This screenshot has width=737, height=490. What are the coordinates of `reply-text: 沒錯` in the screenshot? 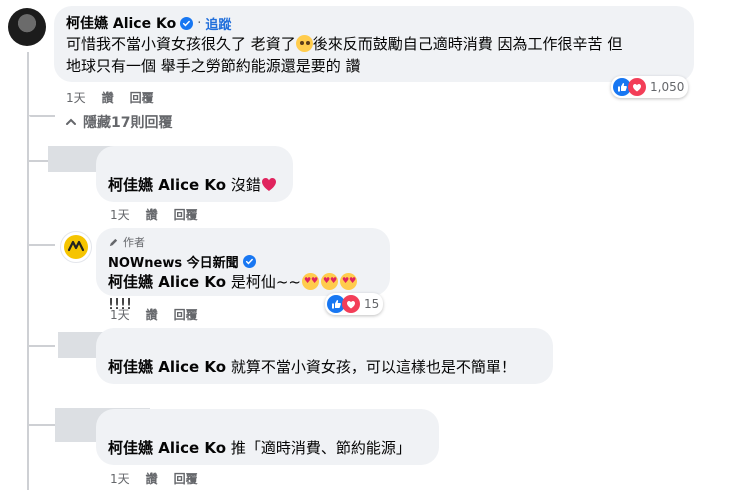 It's located at (245, 185).